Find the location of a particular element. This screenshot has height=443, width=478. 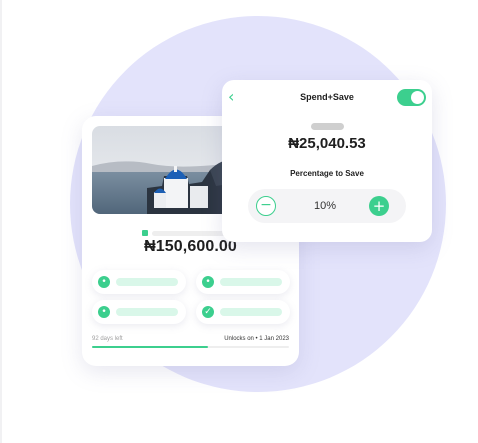

left-divider is located at coordinates (1, 221).